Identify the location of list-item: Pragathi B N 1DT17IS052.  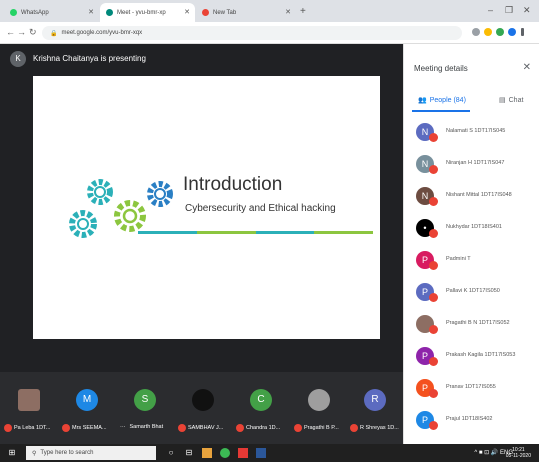
(471, 326).